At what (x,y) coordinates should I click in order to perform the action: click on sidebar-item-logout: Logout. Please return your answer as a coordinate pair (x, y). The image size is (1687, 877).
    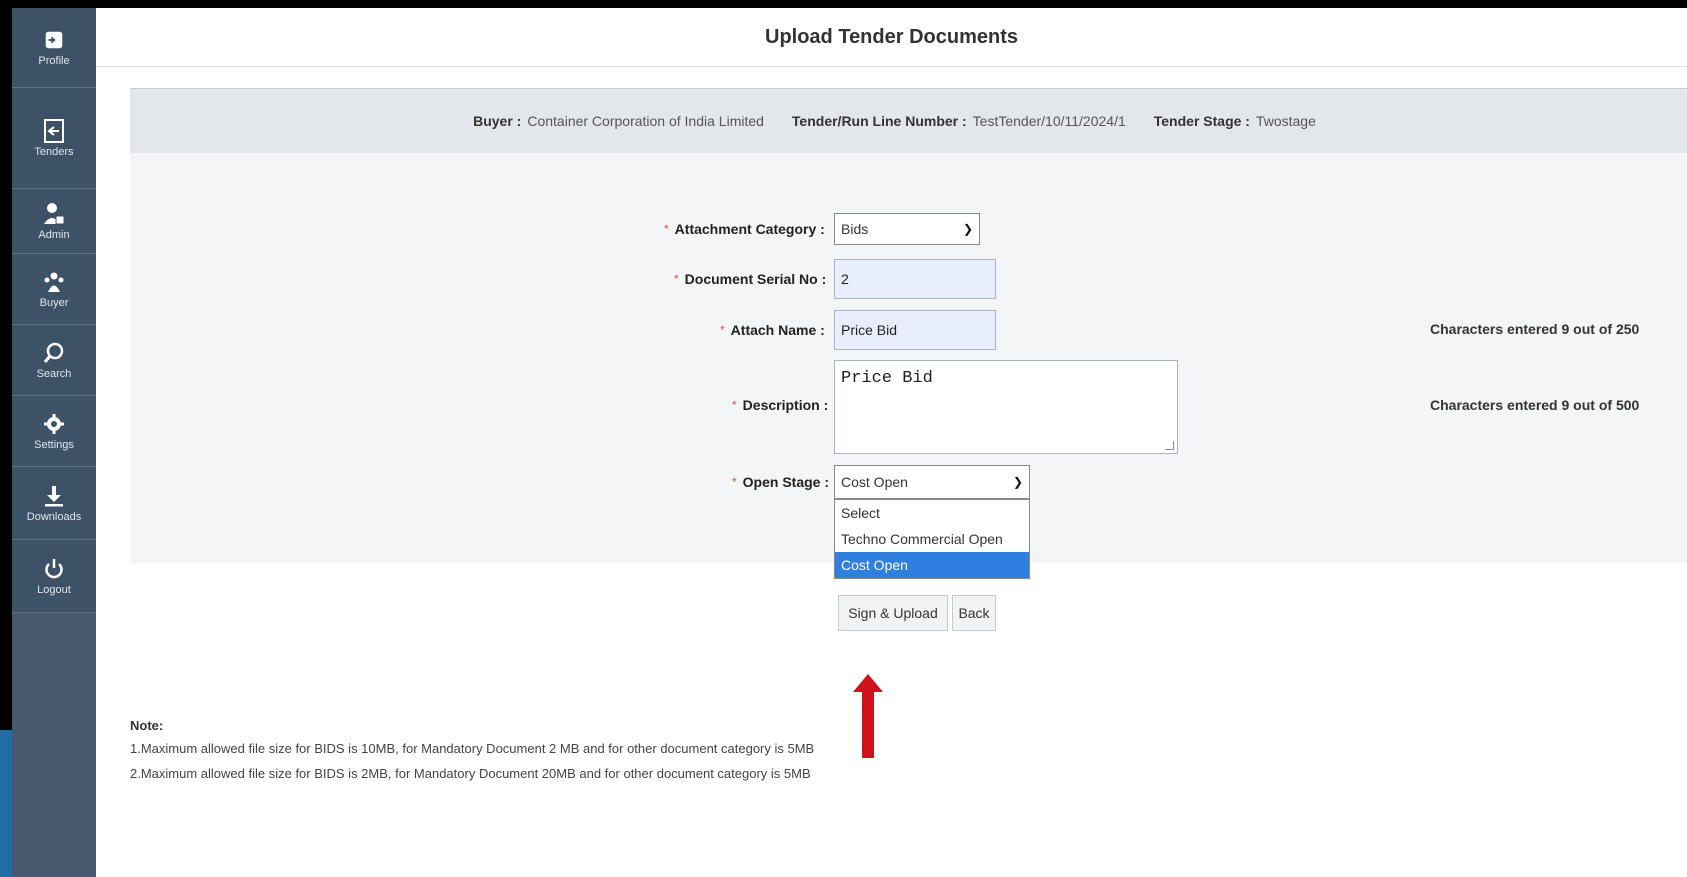
    Looking at the image, I should click on (54, 576).